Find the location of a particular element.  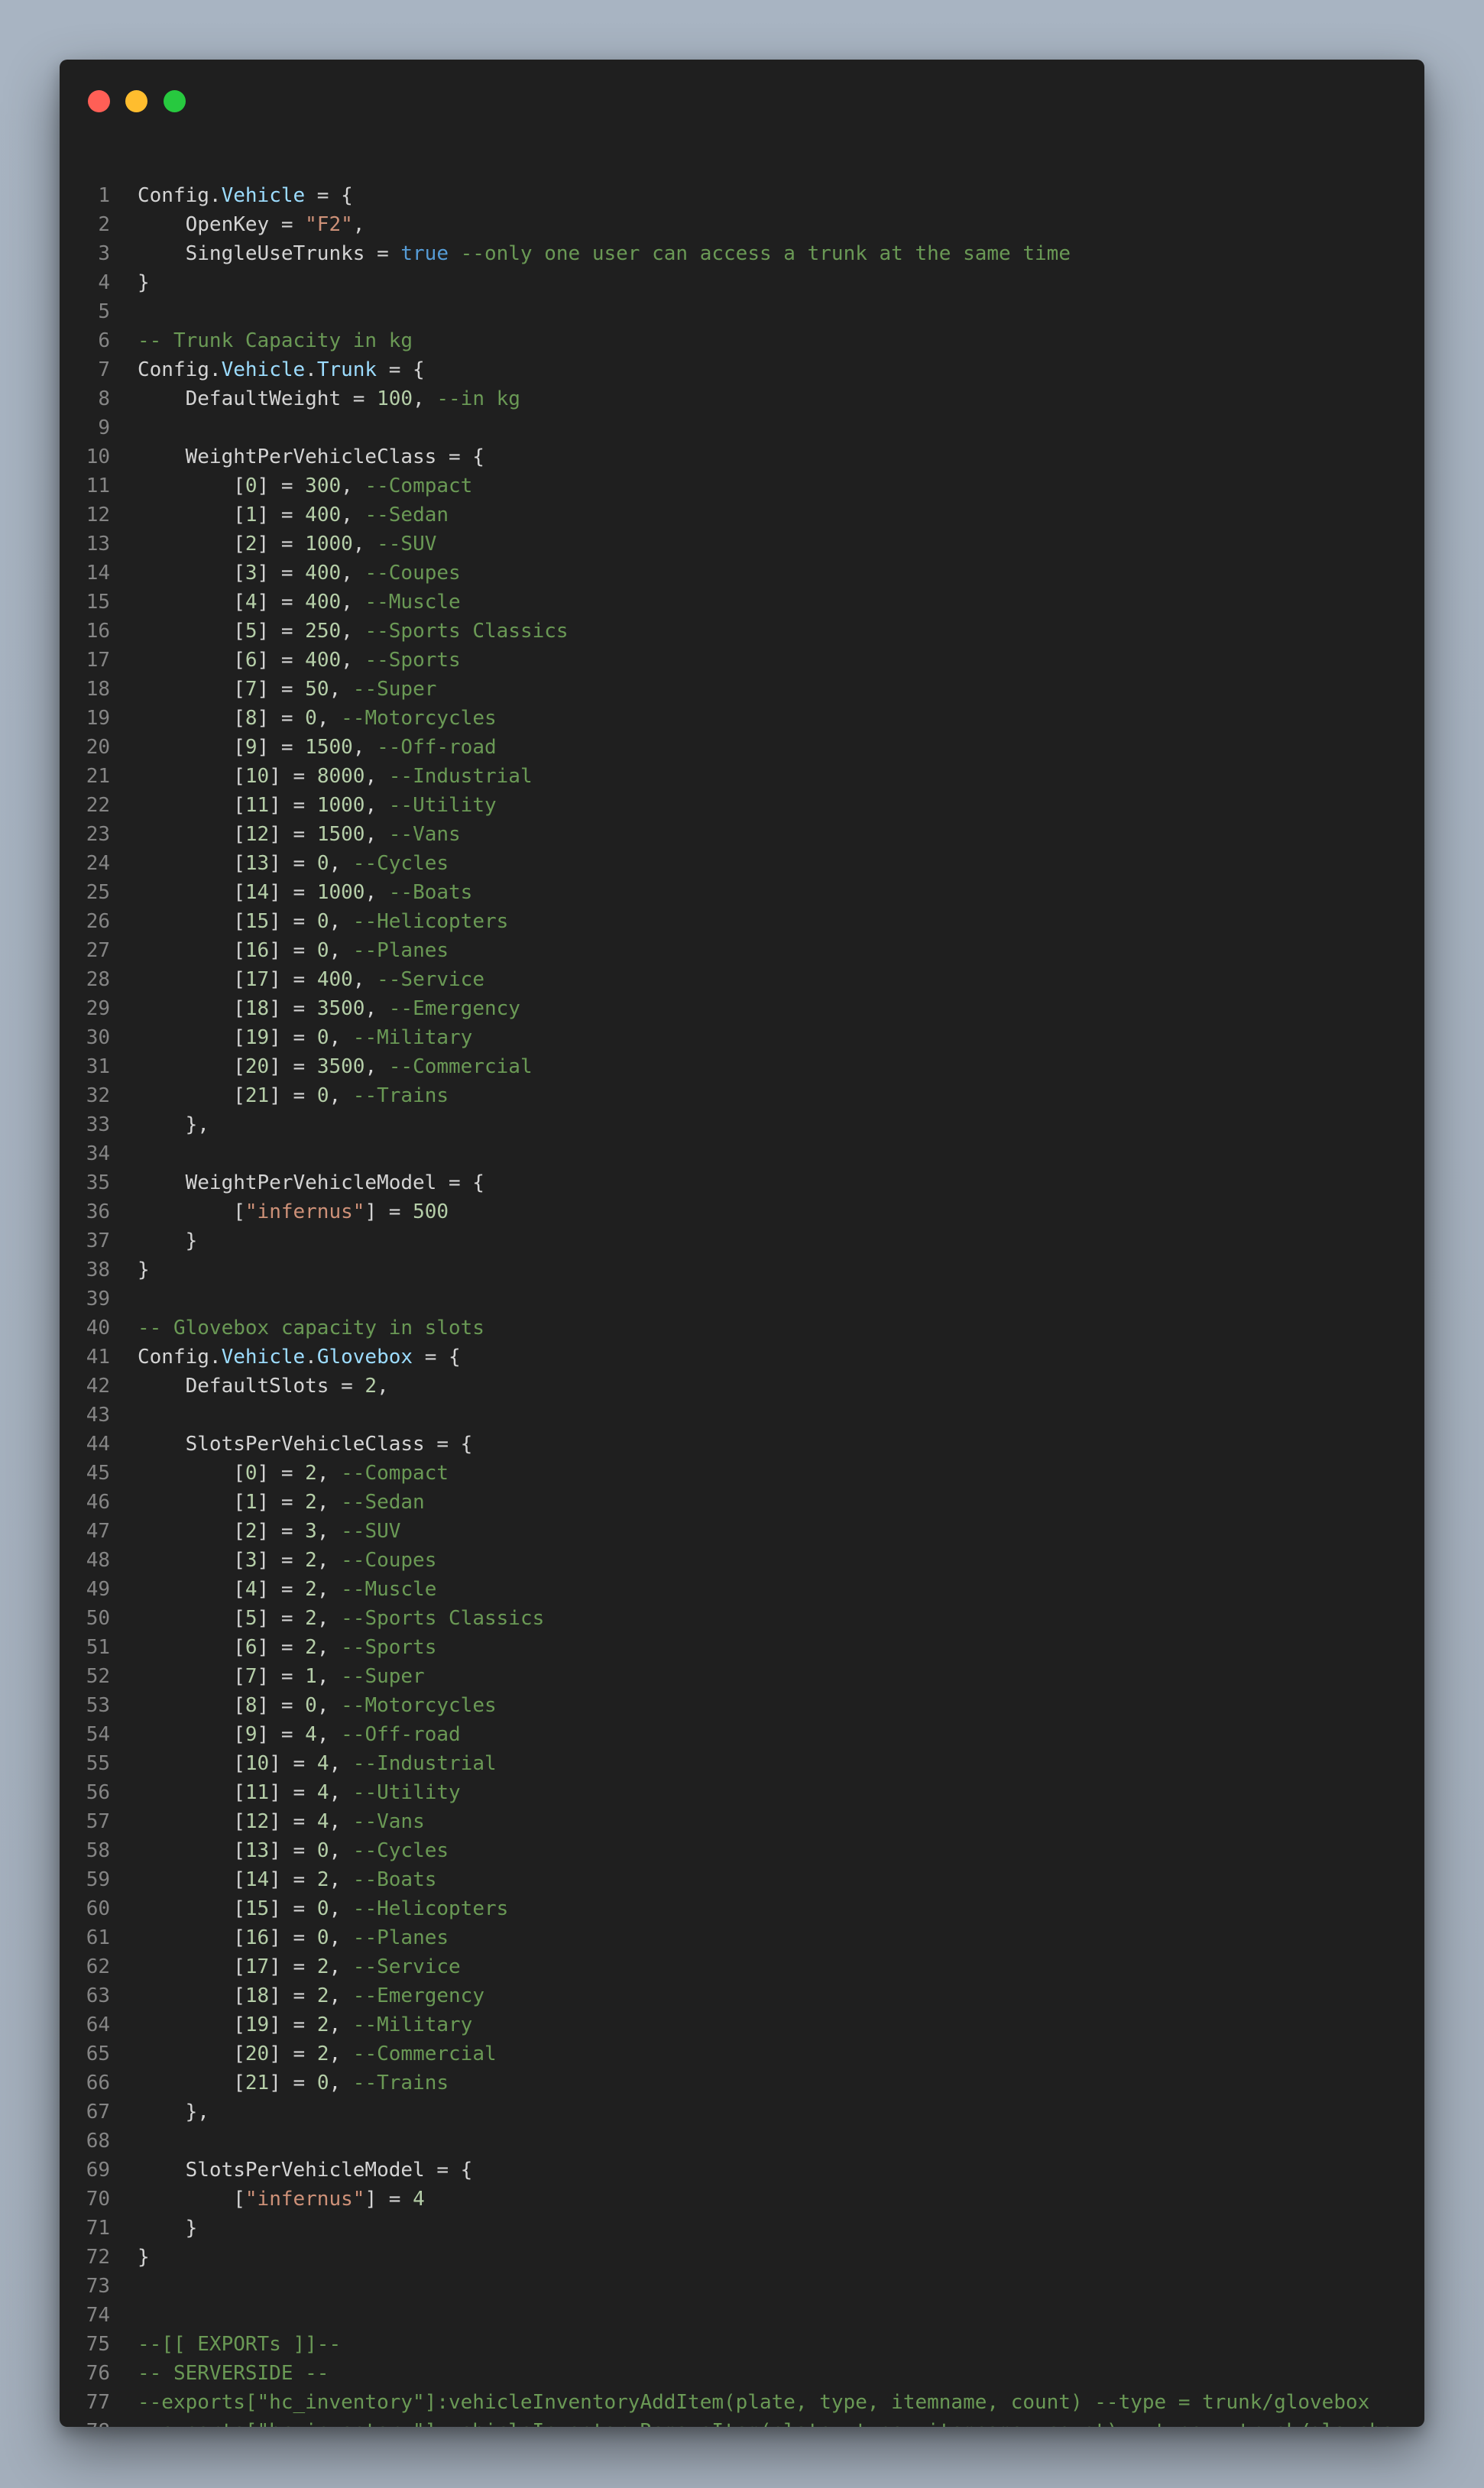

line-number: 32 is located at coordinates (98, 1095).